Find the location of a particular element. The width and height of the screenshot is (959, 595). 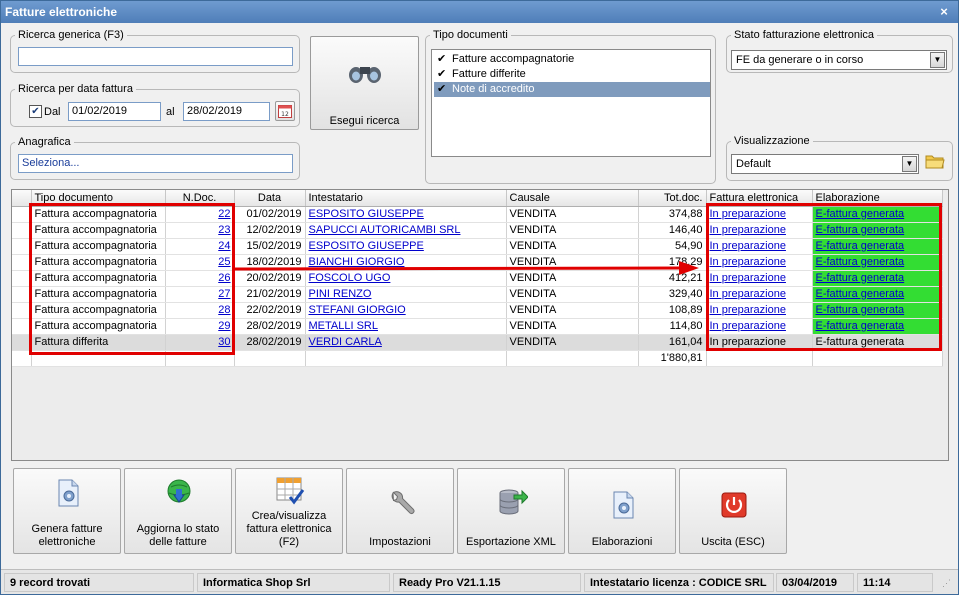

cell-intestatario-link: PINI RENZO is located at coordinates (340, 294).